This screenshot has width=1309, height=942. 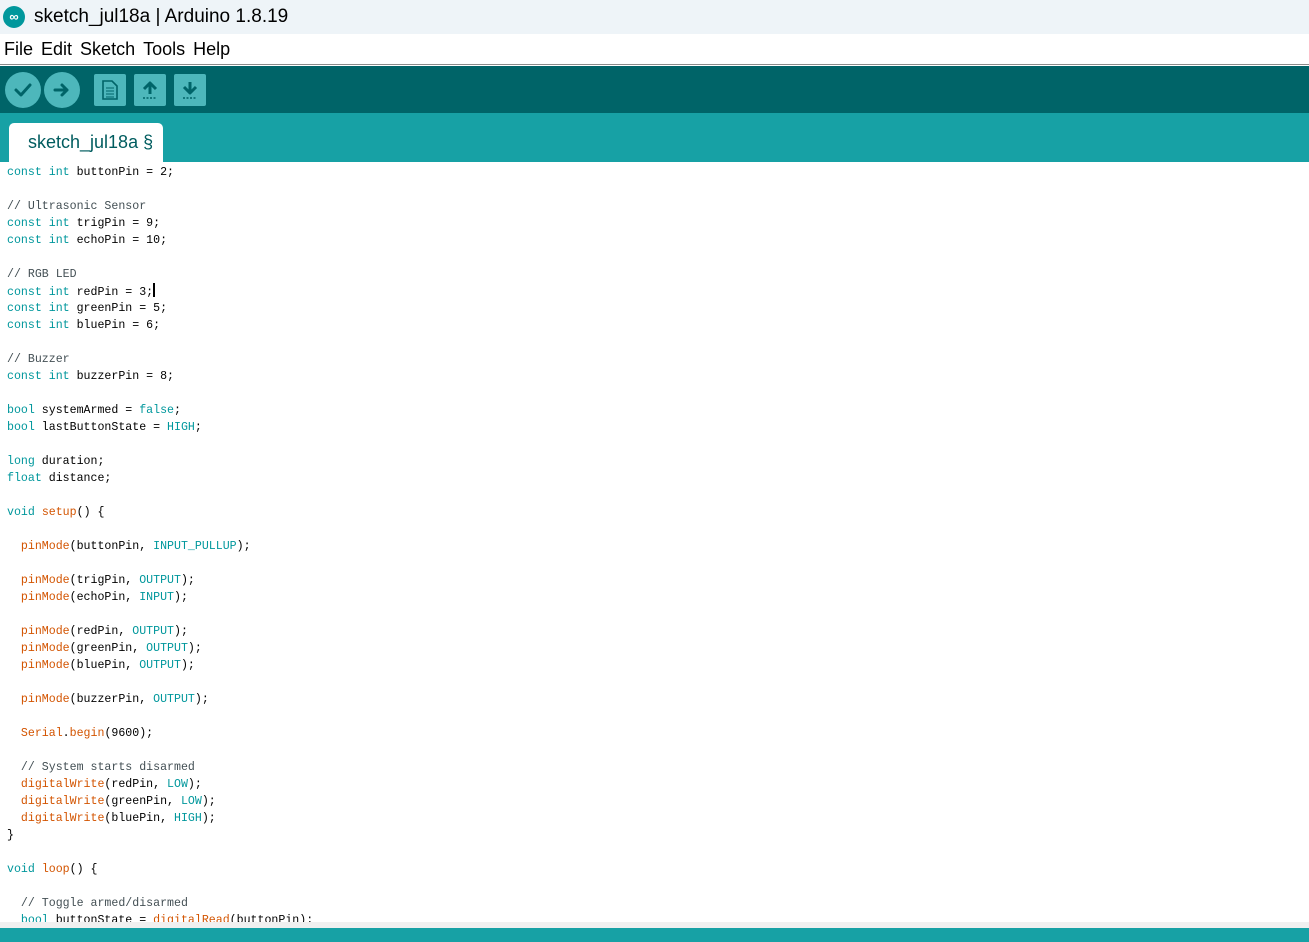 What do you see at coordinates (160, 512) in the screenshot?
I see `code-line: void setup() {` at bounding box center [160, 512].